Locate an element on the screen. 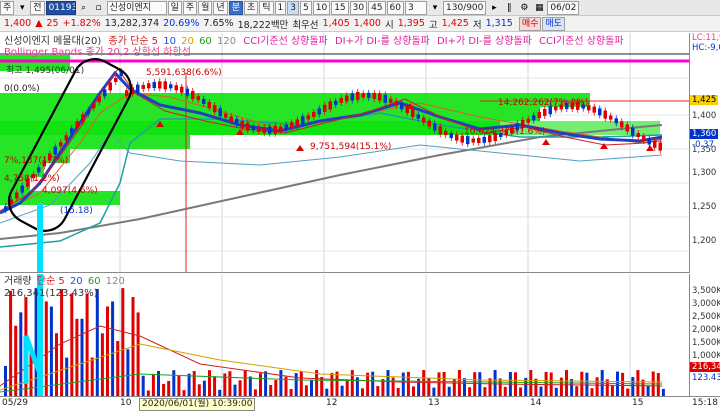  trade-amount: 18,222백만 is located at coordinates (263, 25).